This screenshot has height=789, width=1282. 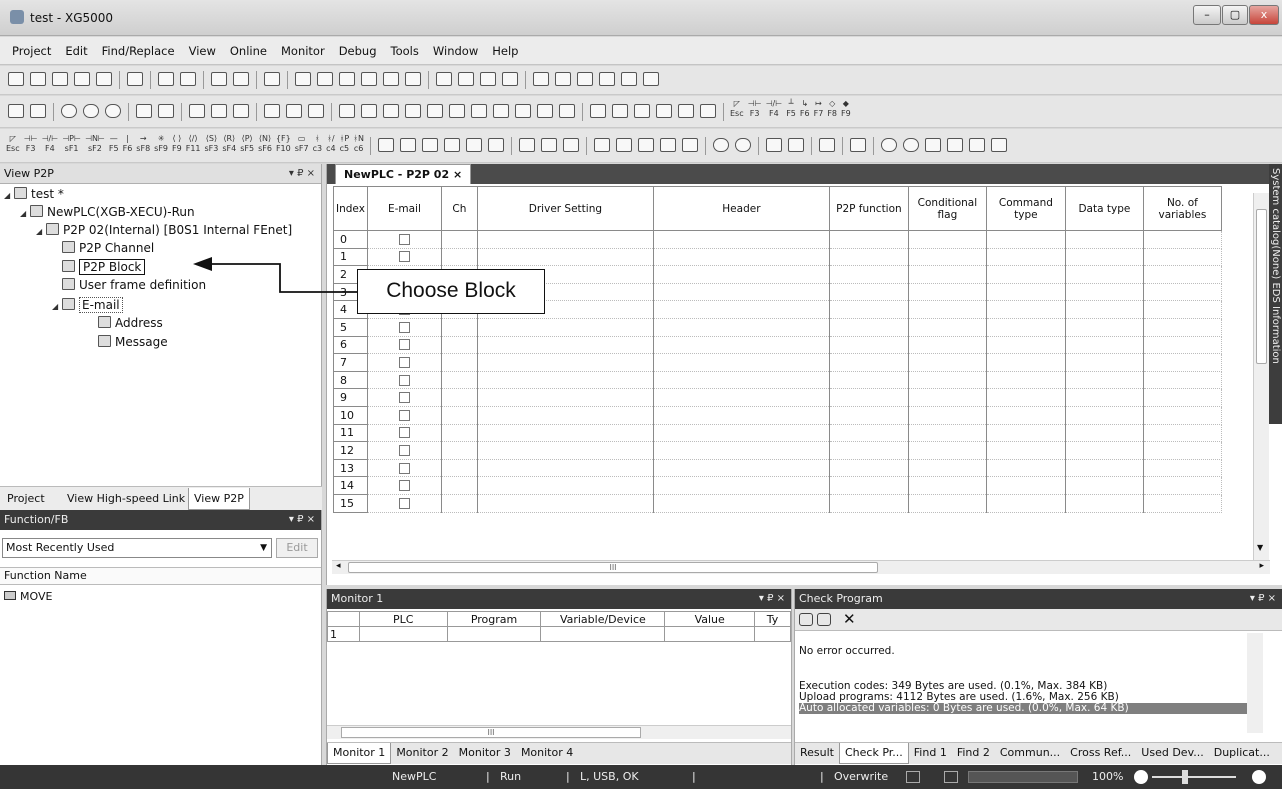 What do you see at coordinates (930, 753) in the screenshot?
I see `tab-find-1: Find 1` at bounding box center [930, 753].